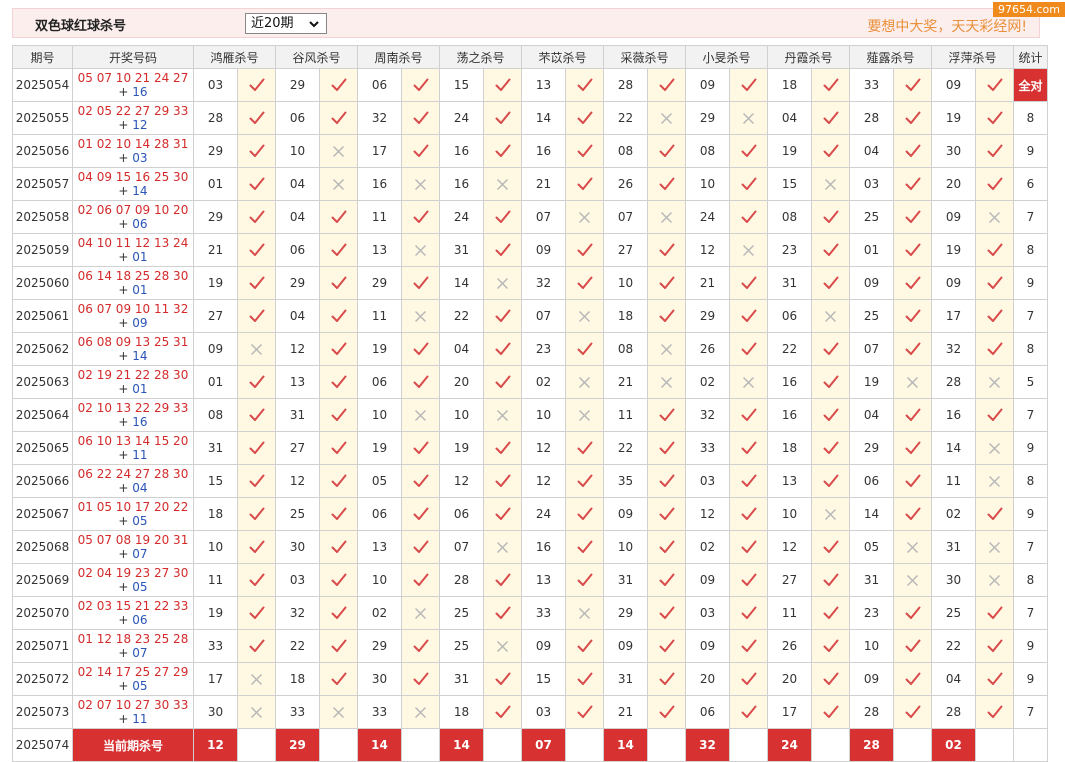 The height and width of the screenshot is (762, 1065). Describe the element at coordinates (379, 547) in the screenshot. I see `kill-number: 13` at that location.